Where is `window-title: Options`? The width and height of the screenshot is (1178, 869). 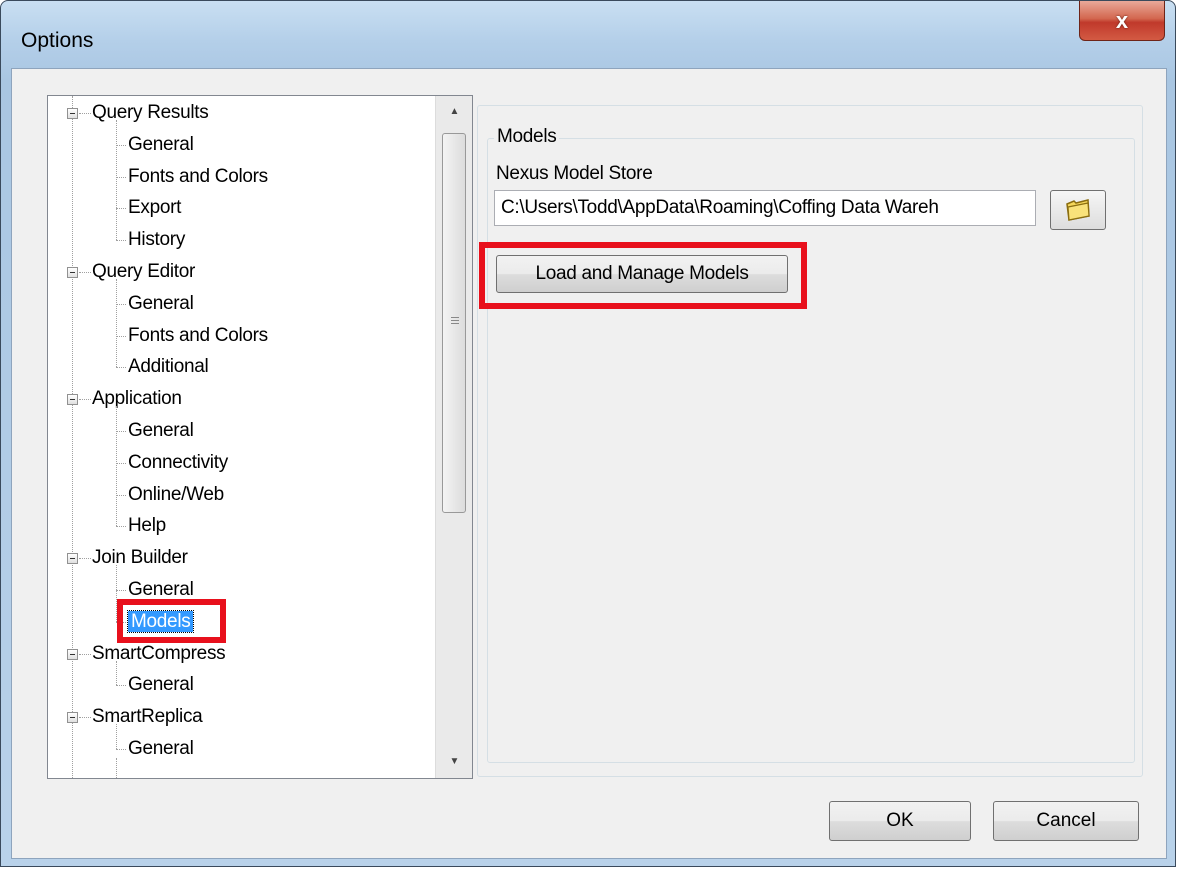 window-title: Options is located at coordinates (57, 40).